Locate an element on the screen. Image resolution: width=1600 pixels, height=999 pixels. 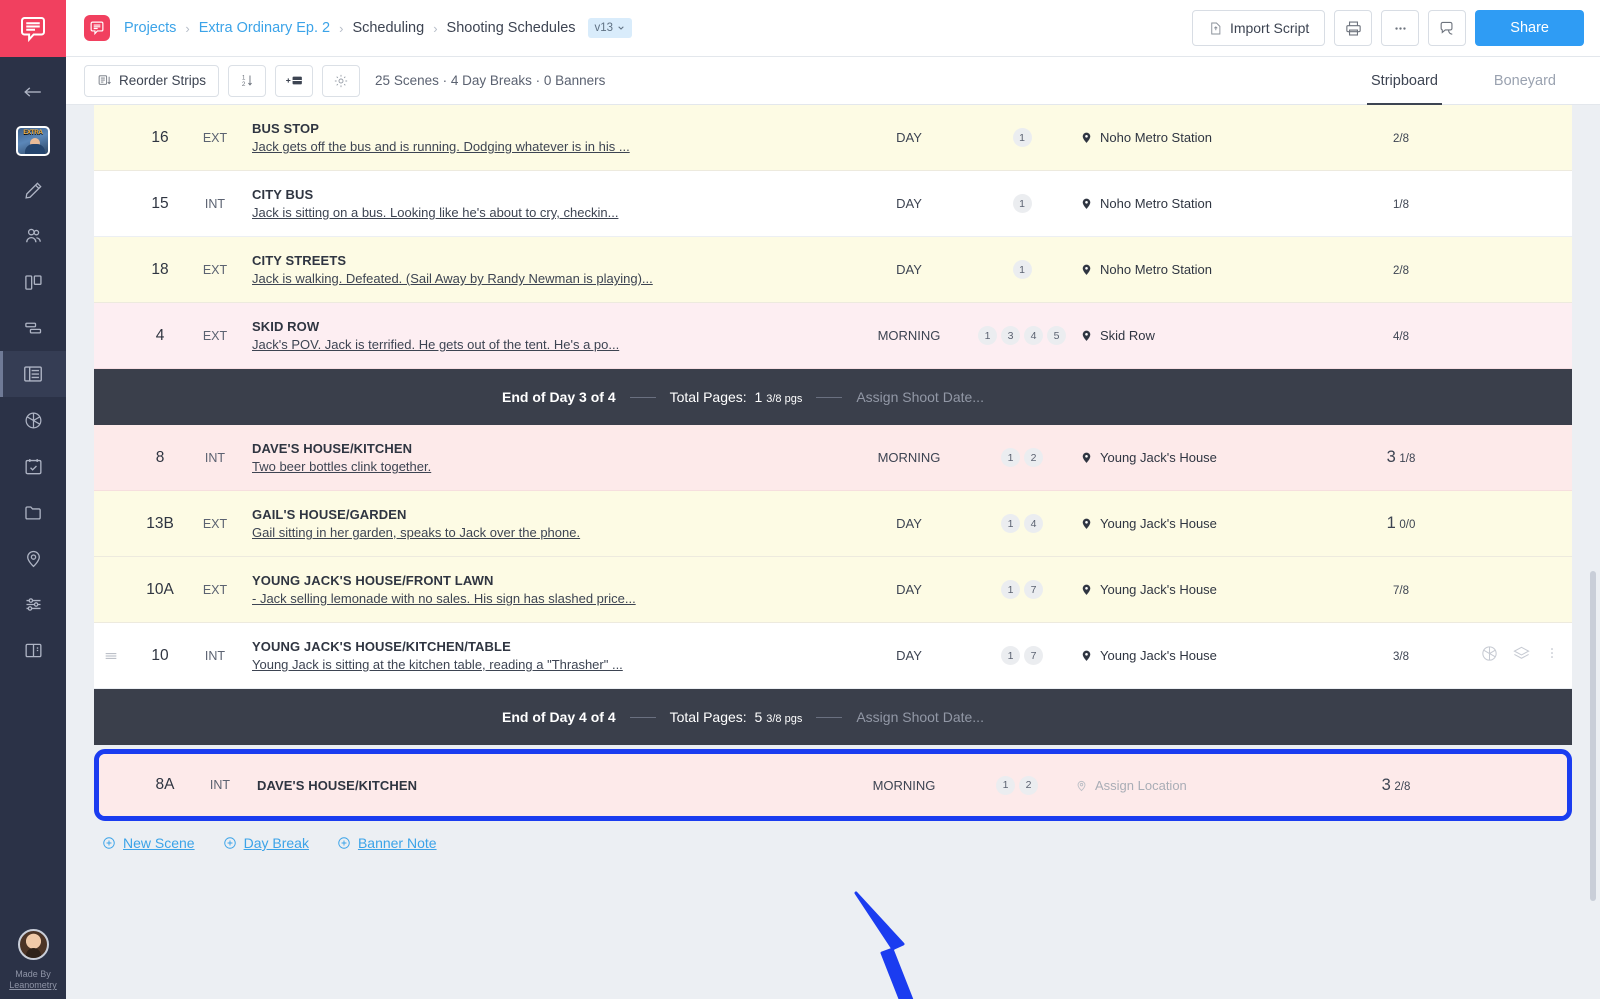
avatar is located at coordinates (33, 944).